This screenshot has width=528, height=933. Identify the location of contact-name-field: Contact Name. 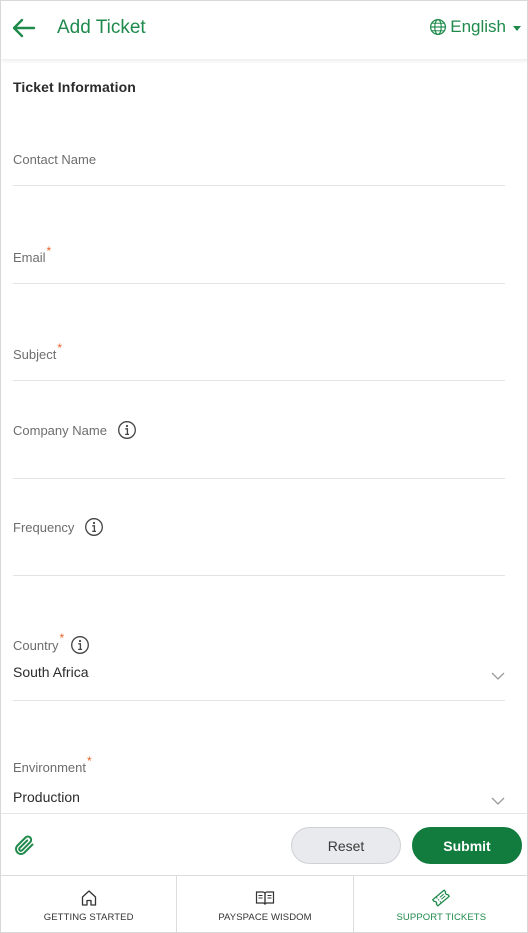
(259, 158).